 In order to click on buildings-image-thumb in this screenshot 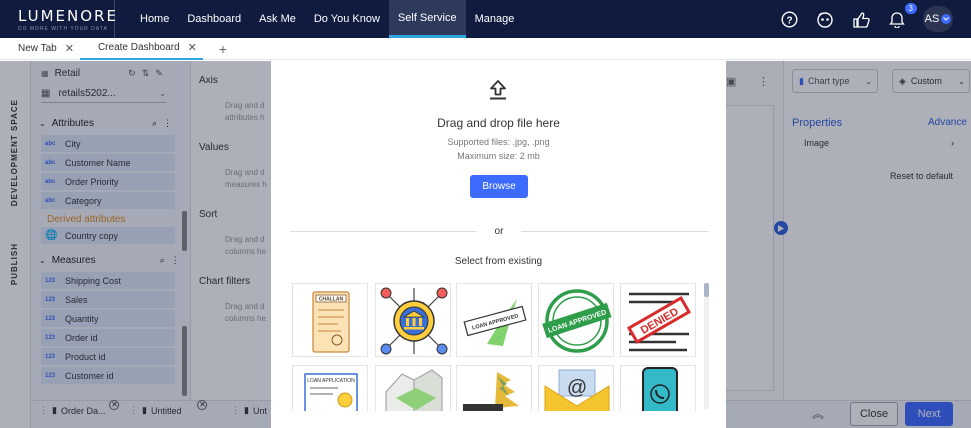, I will do `click(413, 388)`.